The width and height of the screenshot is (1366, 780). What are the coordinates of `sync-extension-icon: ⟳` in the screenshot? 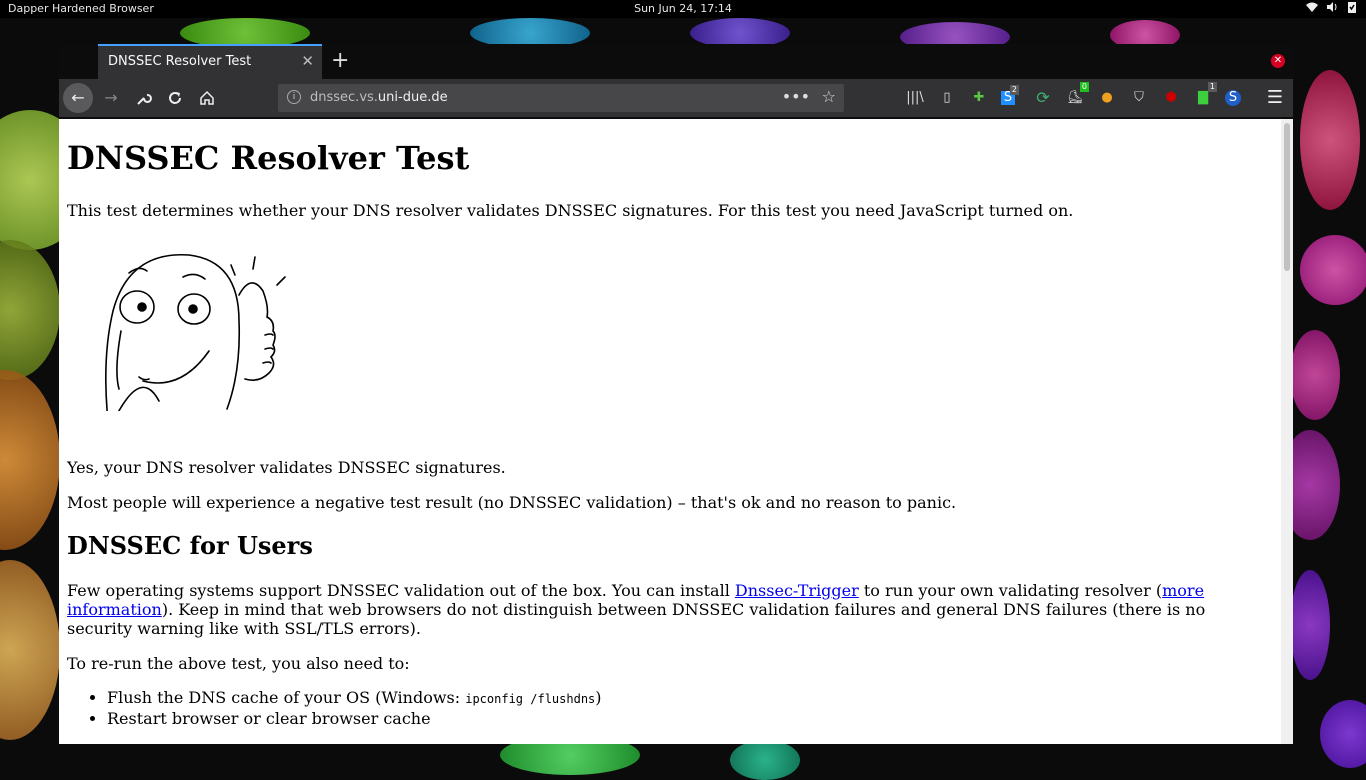 It's located at (1043, 98).